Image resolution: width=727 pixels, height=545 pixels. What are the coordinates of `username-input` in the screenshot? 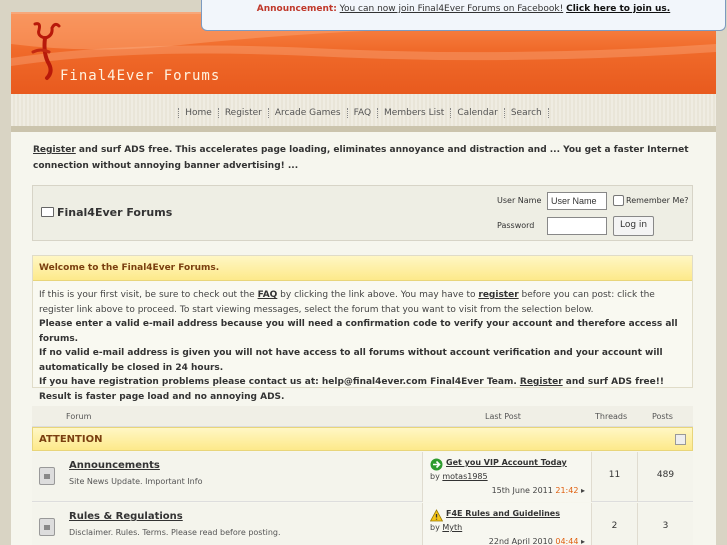 It's located at (577, 201).